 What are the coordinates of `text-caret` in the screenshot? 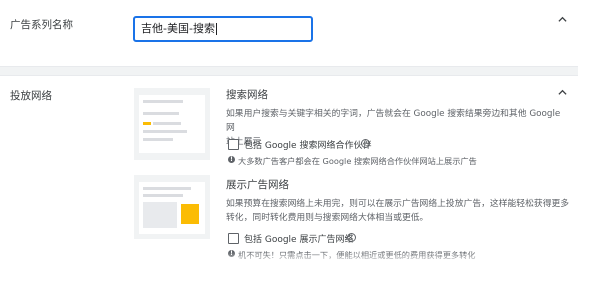 It's located at (216, 29).